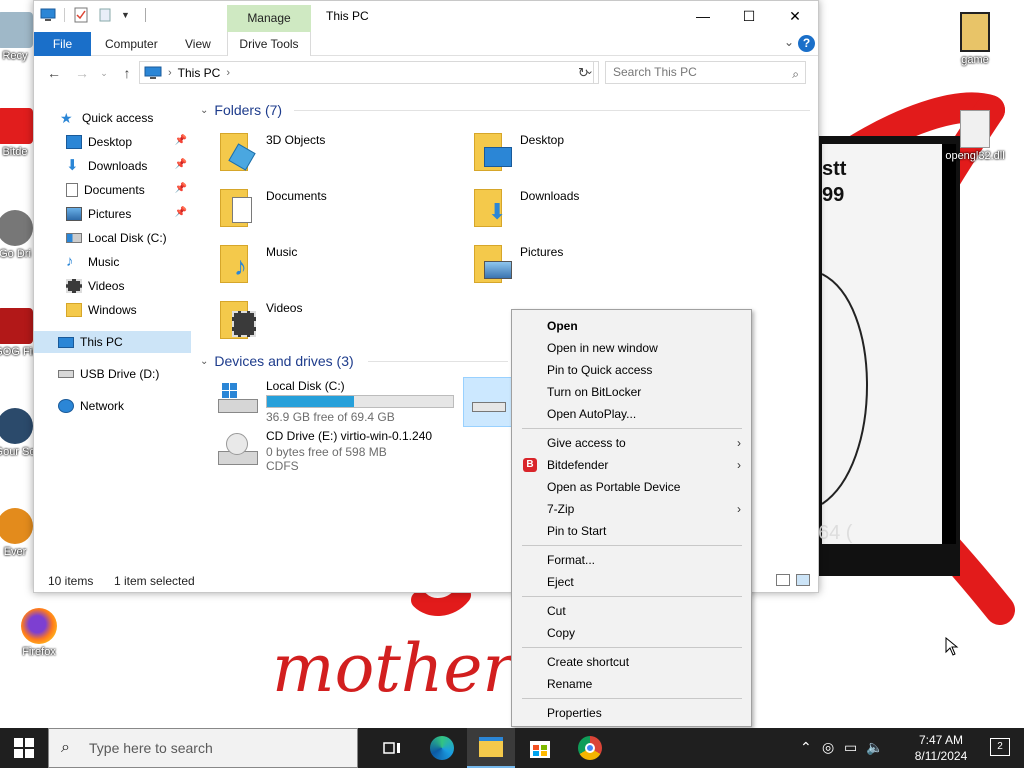 This screenshot has height=768, width=1024. Describe the element at coordinates (112, 310) in the screenshot. I see `nav-windows: Windows` at that location.